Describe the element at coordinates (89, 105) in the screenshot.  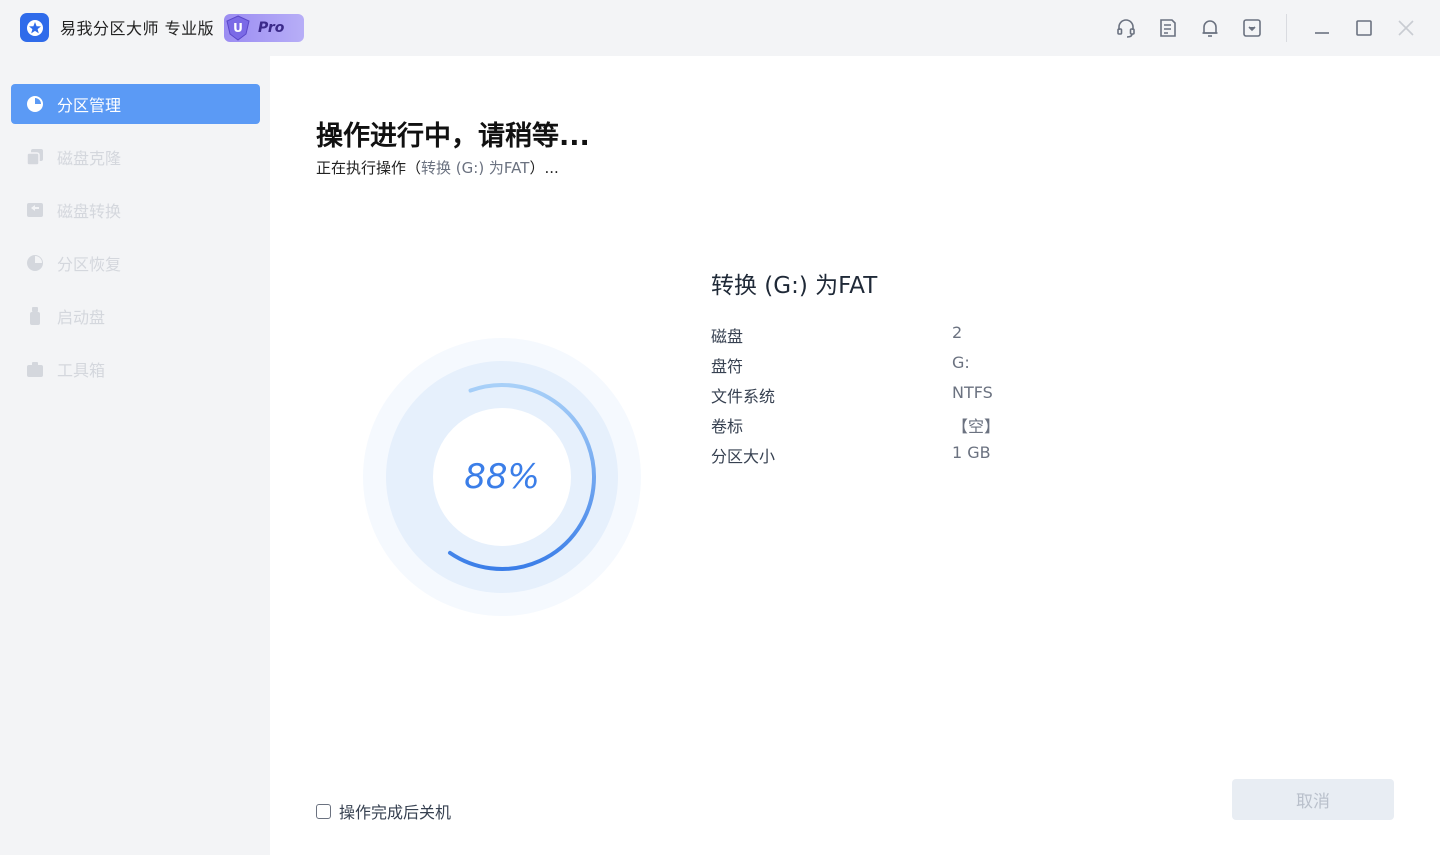
I see `sidebar-item-label: 分区管理` at that location.